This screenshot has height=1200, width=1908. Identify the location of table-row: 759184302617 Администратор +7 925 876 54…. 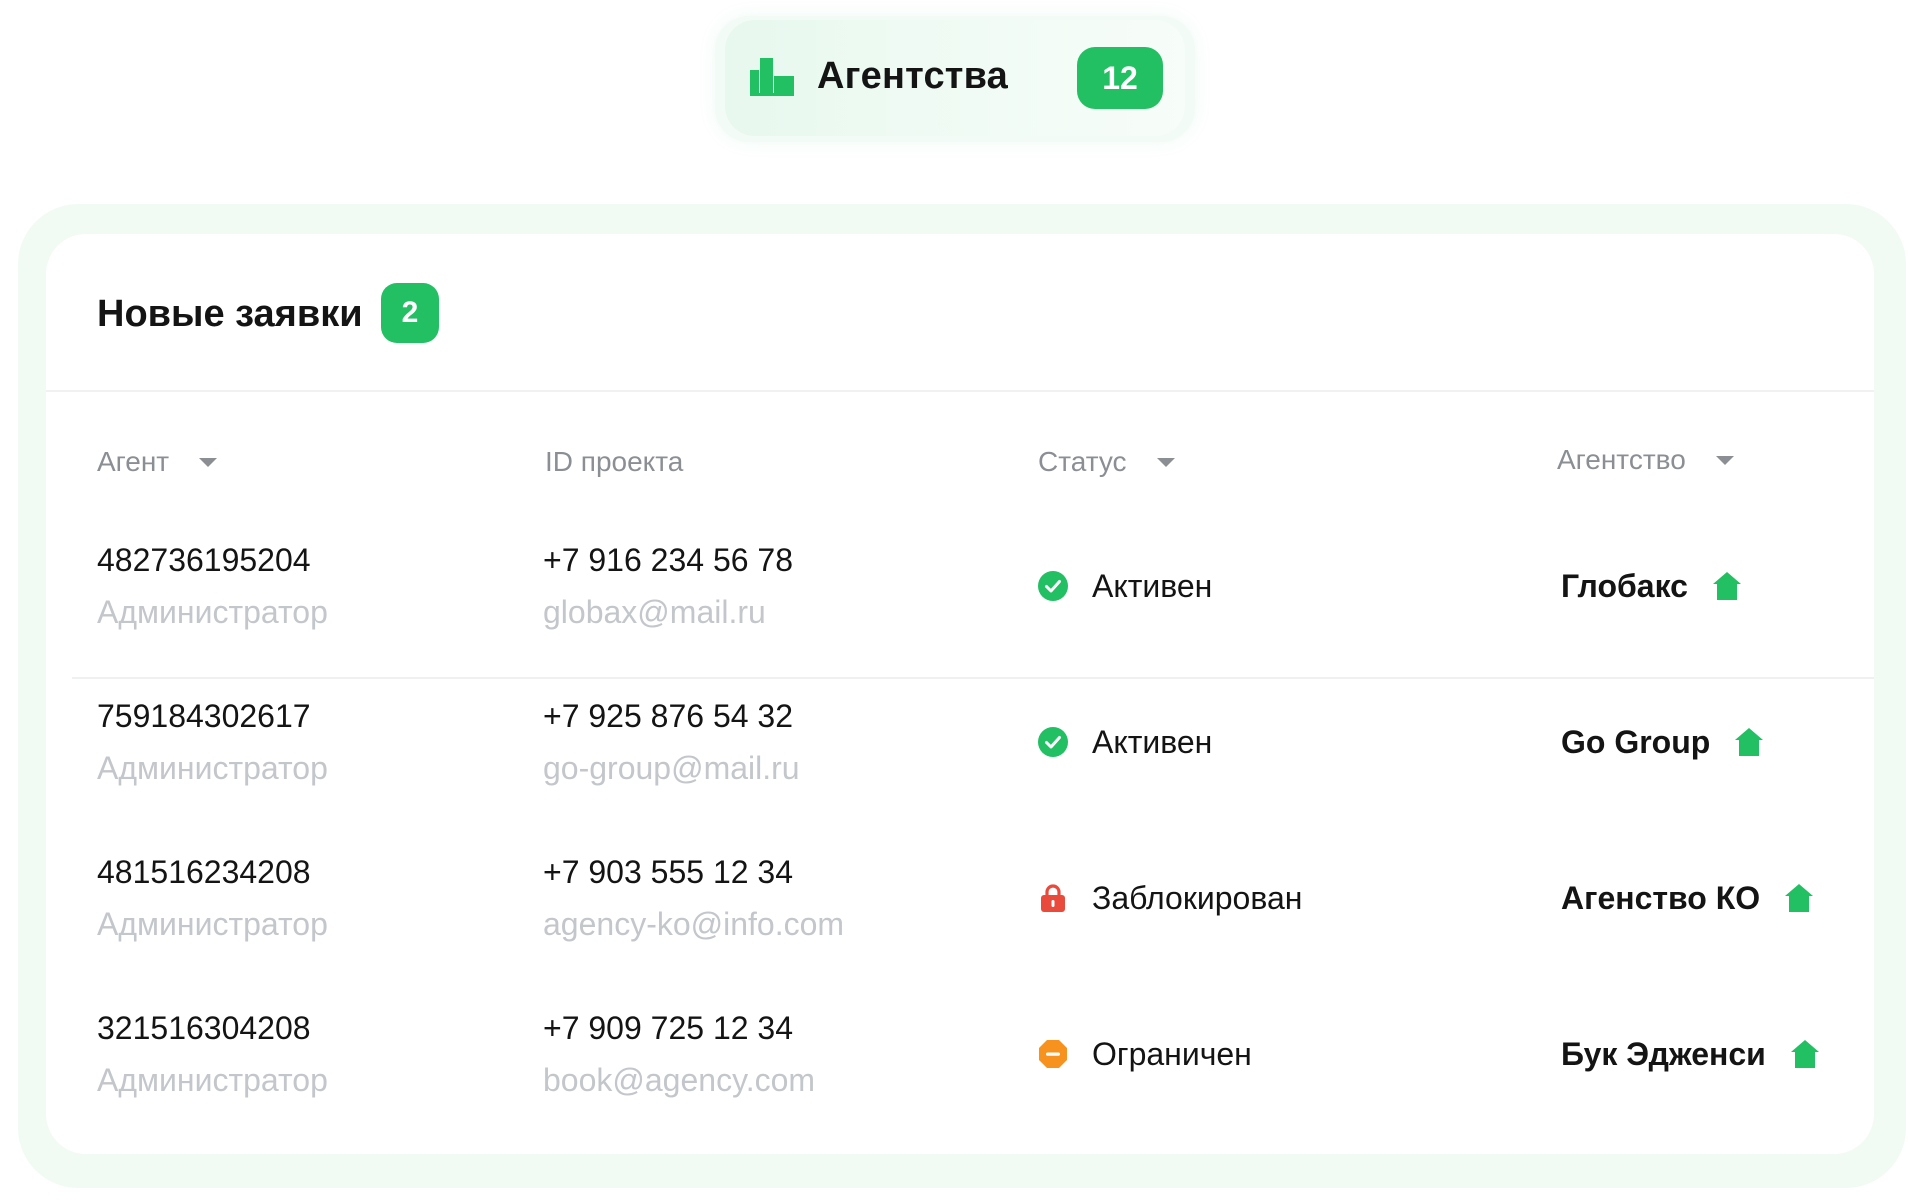
(960, 758).